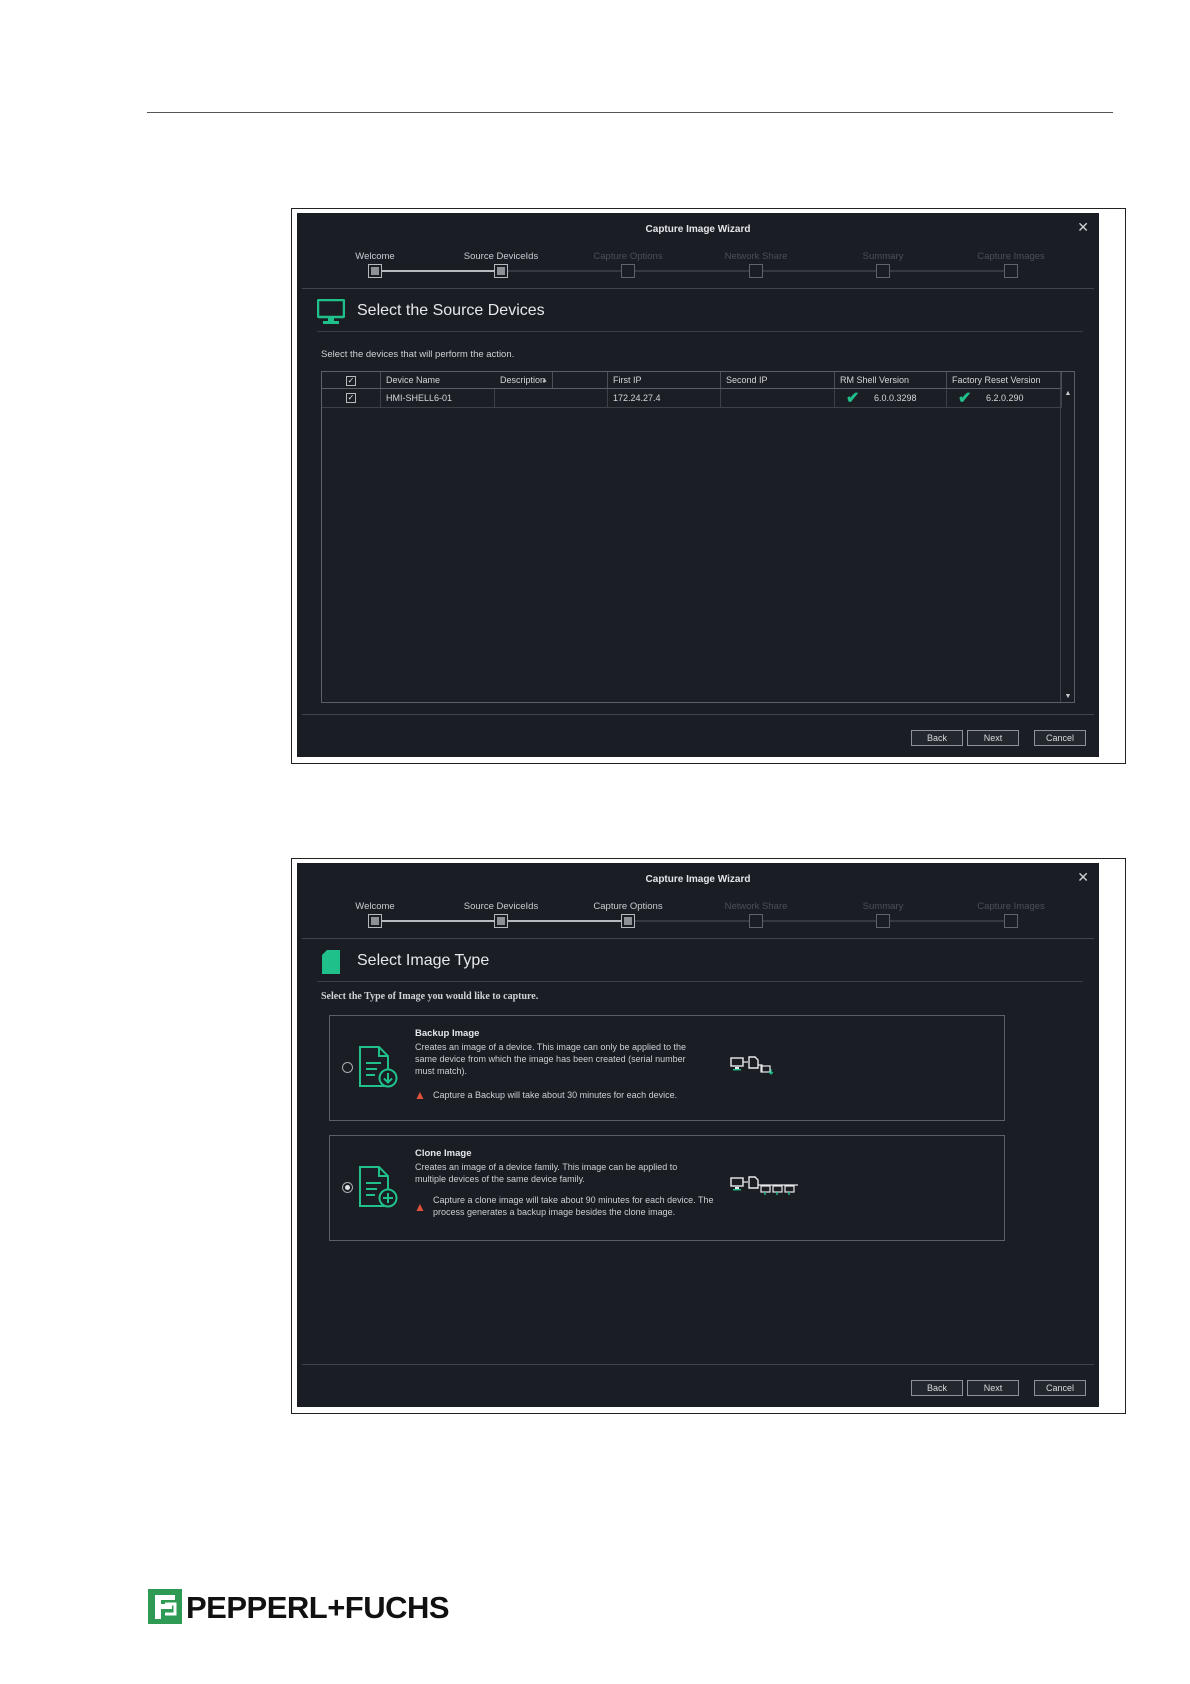  What do you see at coordinates (347, 1067) in the screenshot?
I see `backup-image-radio` at bounding box center [347, 1067].